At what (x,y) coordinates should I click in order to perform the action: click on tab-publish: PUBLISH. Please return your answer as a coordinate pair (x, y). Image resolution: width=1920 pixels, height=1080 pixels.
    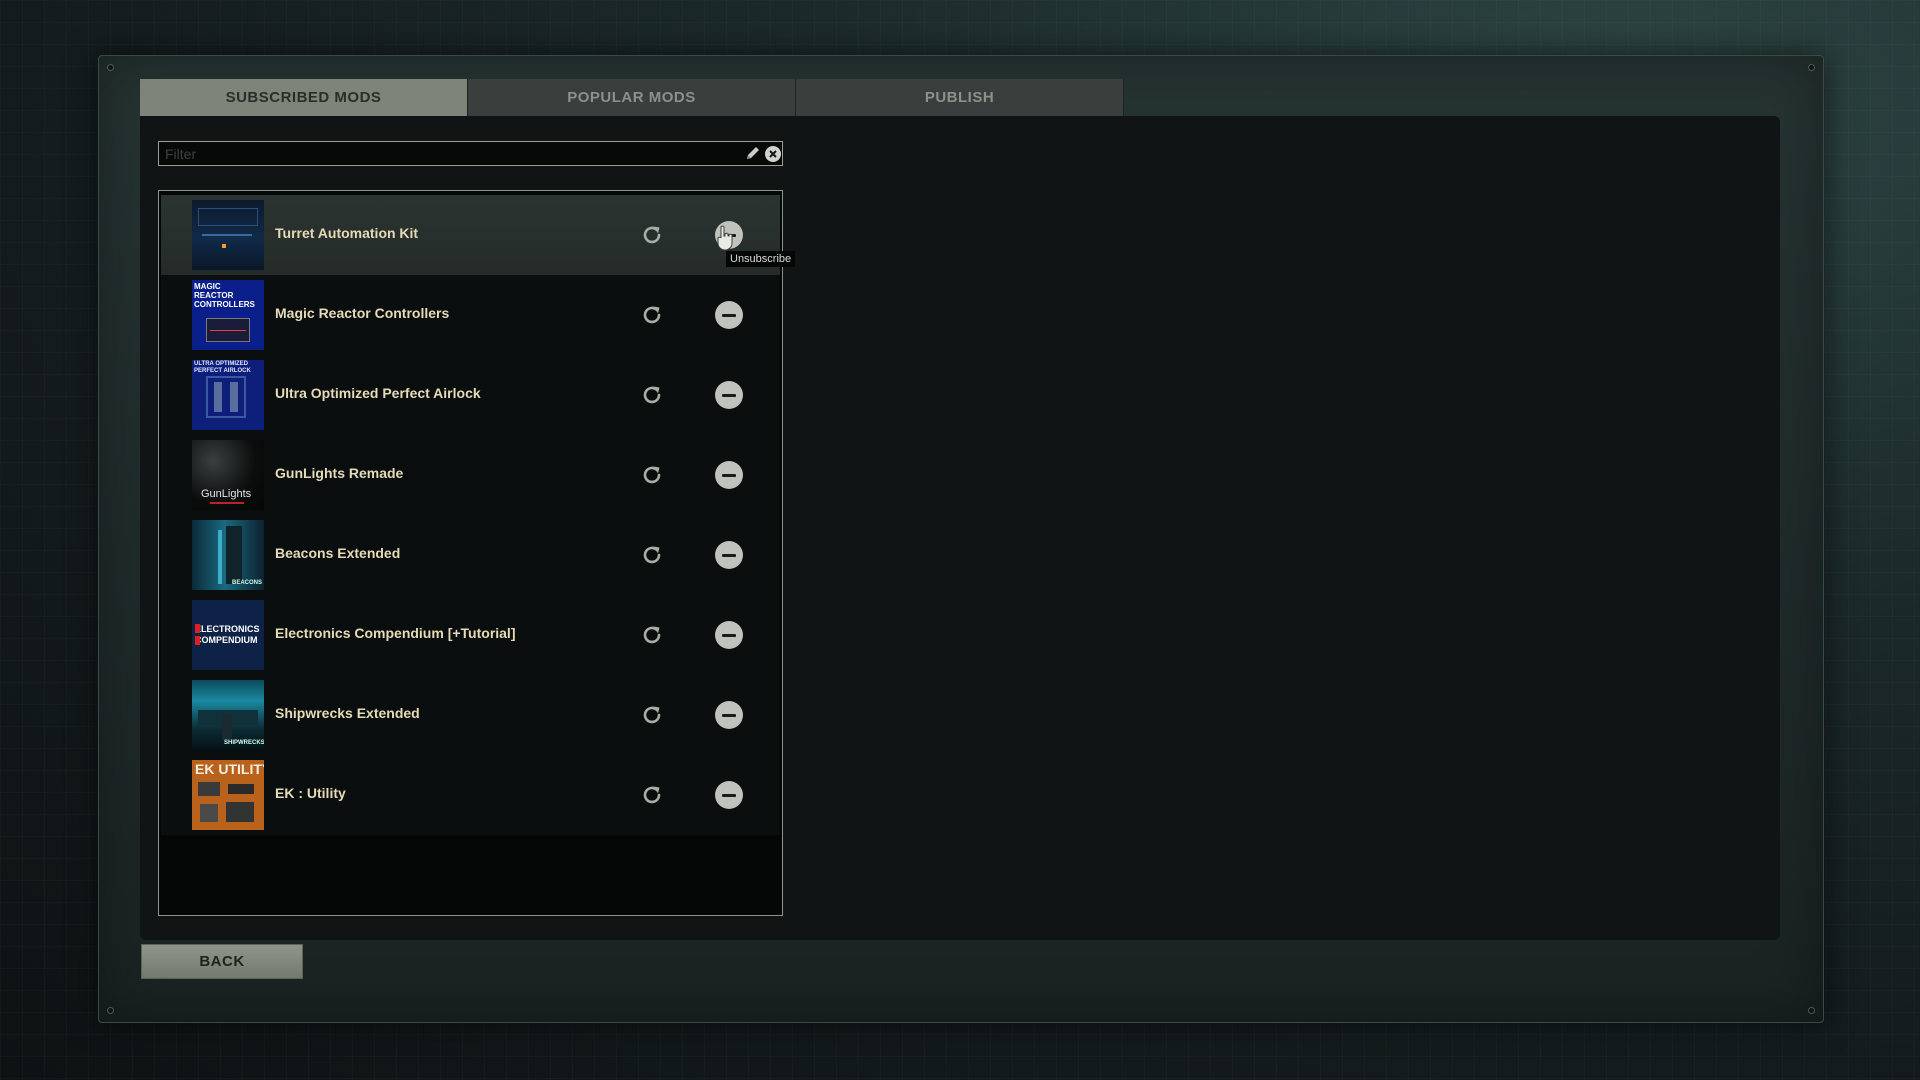
    Looking at the image, I should click on (960, 97).